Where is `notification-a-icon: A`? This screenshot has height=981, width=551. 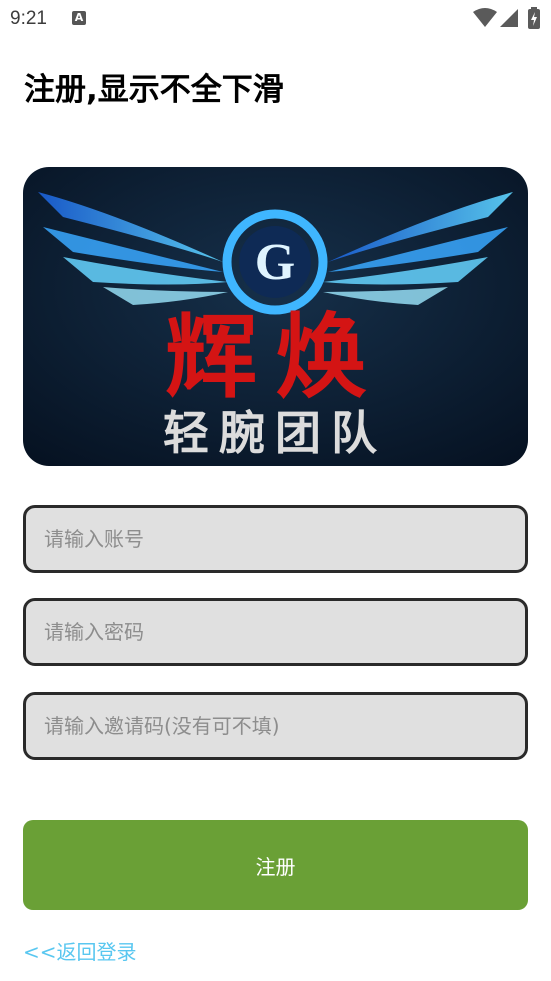 notification-a-icon: A is located at coordinates (79, 18).